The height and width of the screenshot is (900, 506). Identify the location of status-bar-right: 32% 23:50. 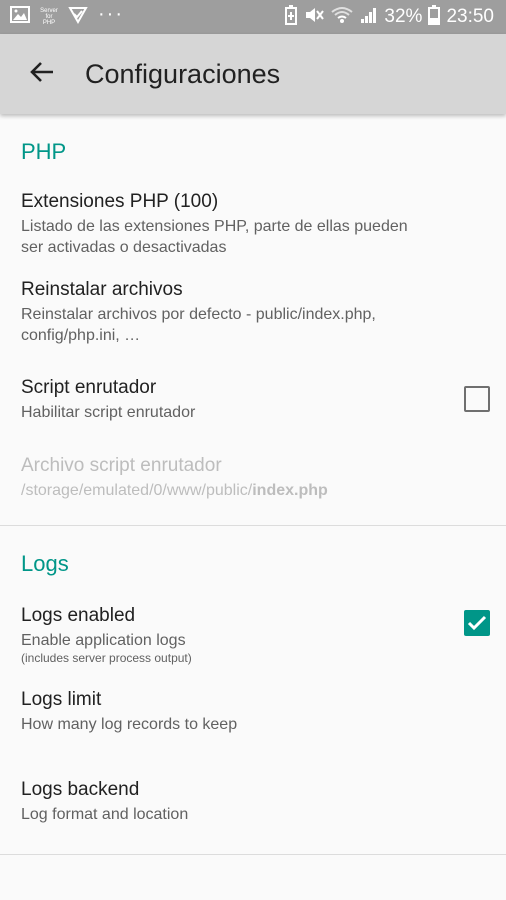
(389, 17).